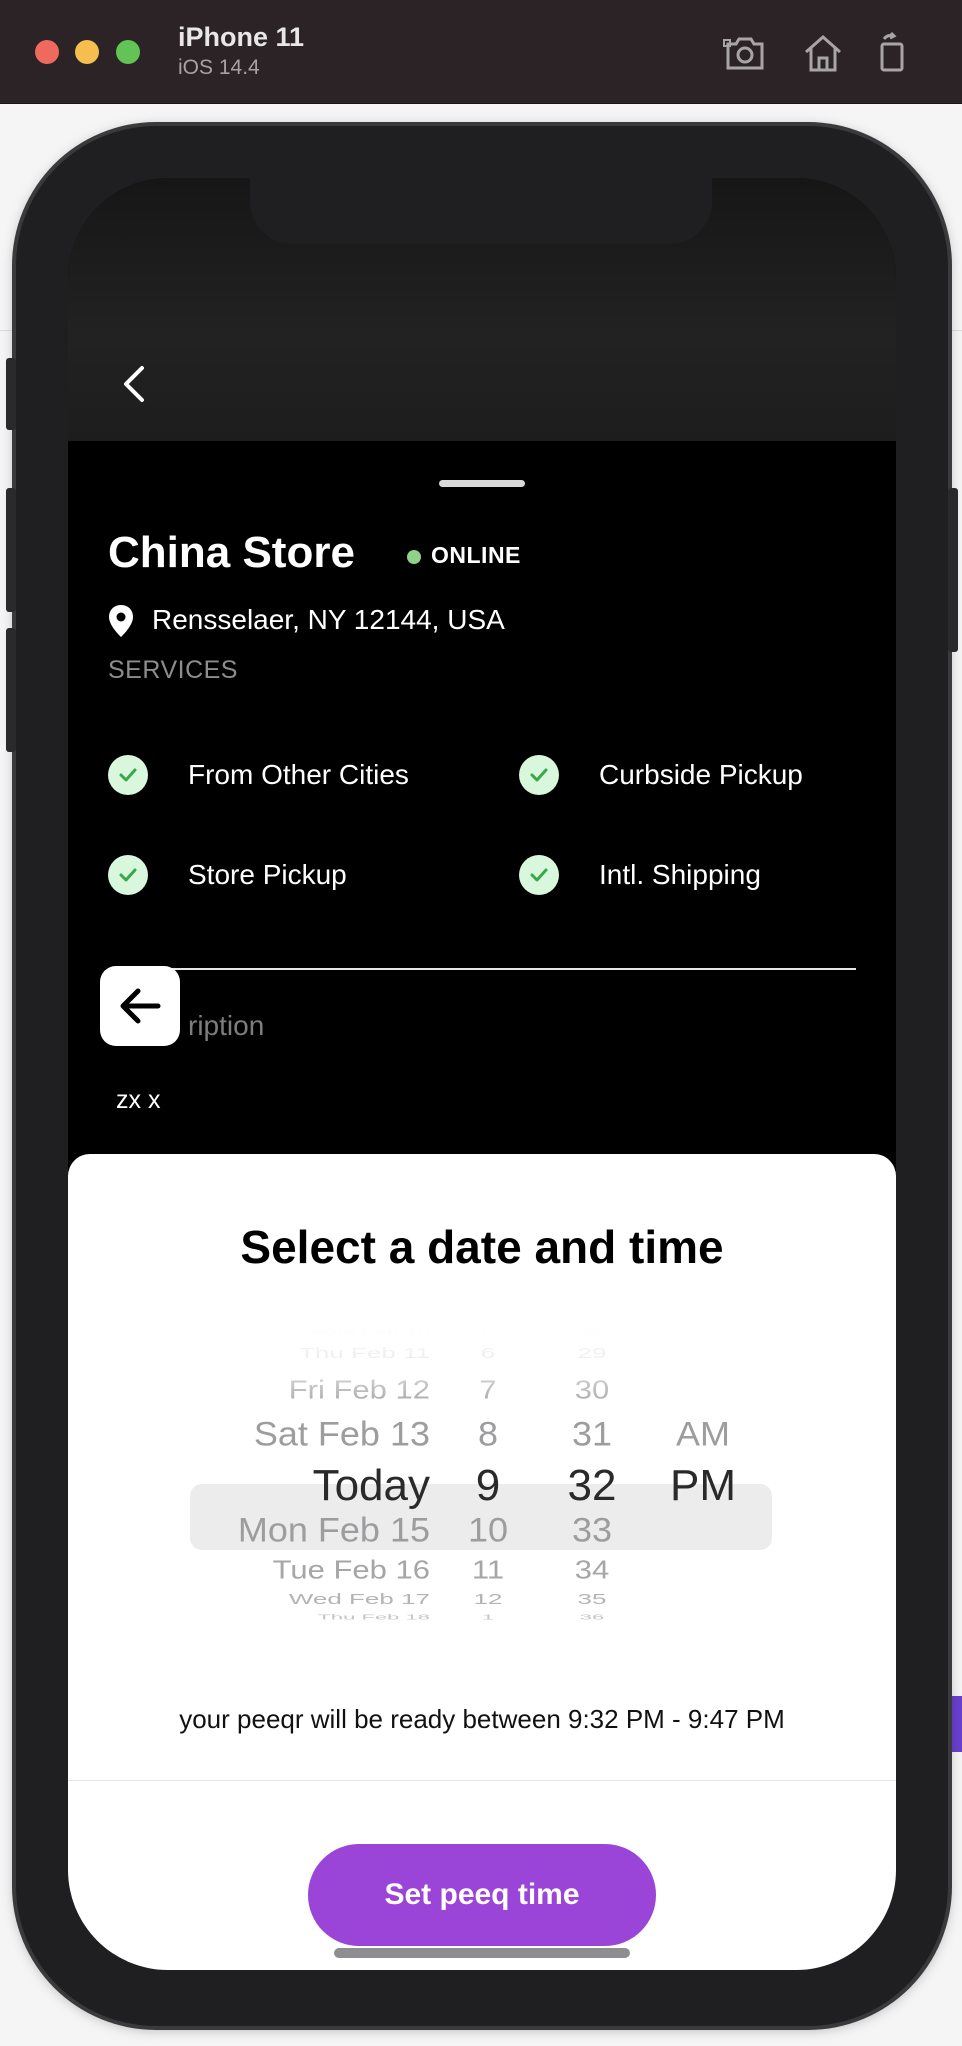 The image size is (962, 2046). What do you see at coordinates (488, 1617) in the screenshot?
I see `picker-hour-option: 1` at bounding box center [488, 1617].